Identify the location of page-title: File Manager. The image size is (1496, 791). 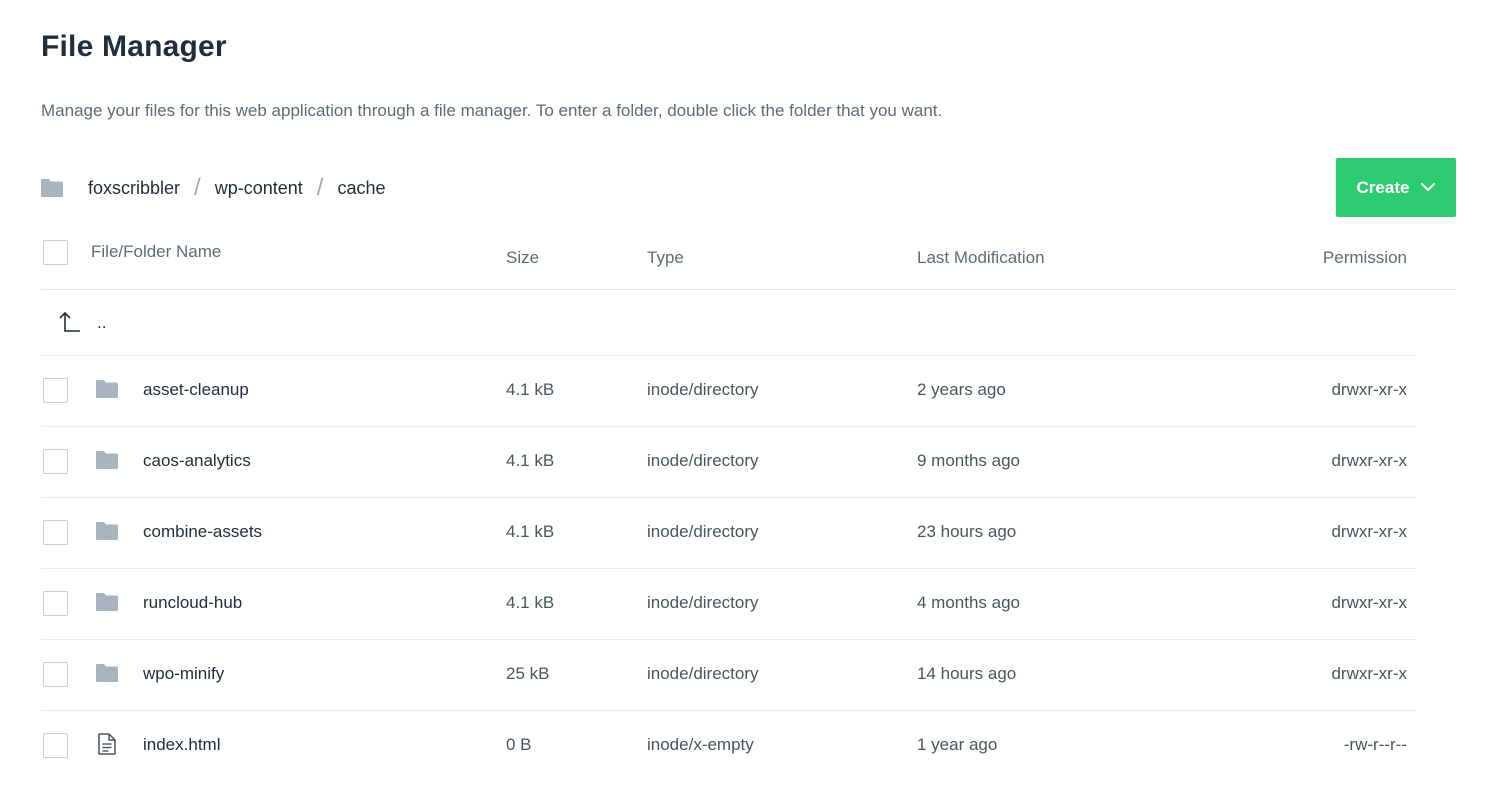
(134, 46).